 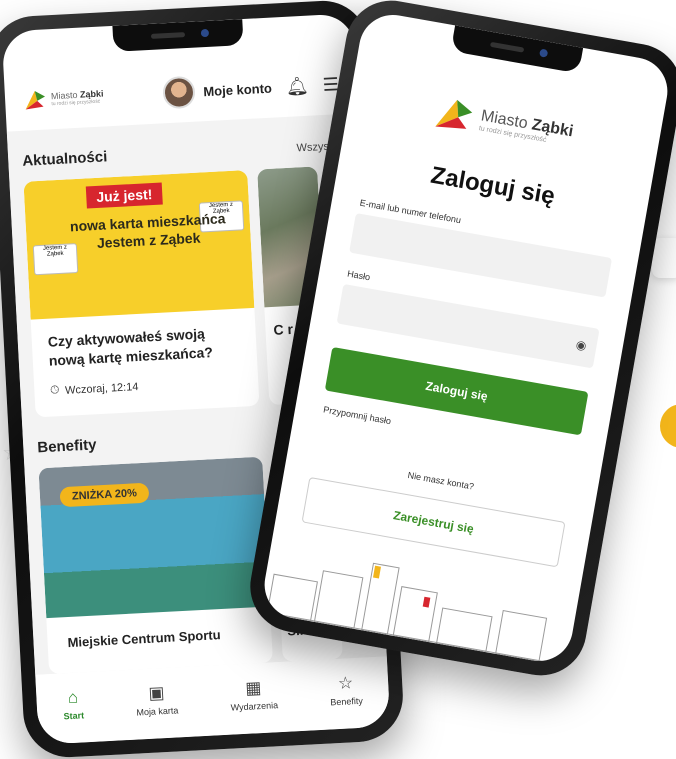 I want to click on nav-label: Wydarzenia, so click(x=254, y=706).